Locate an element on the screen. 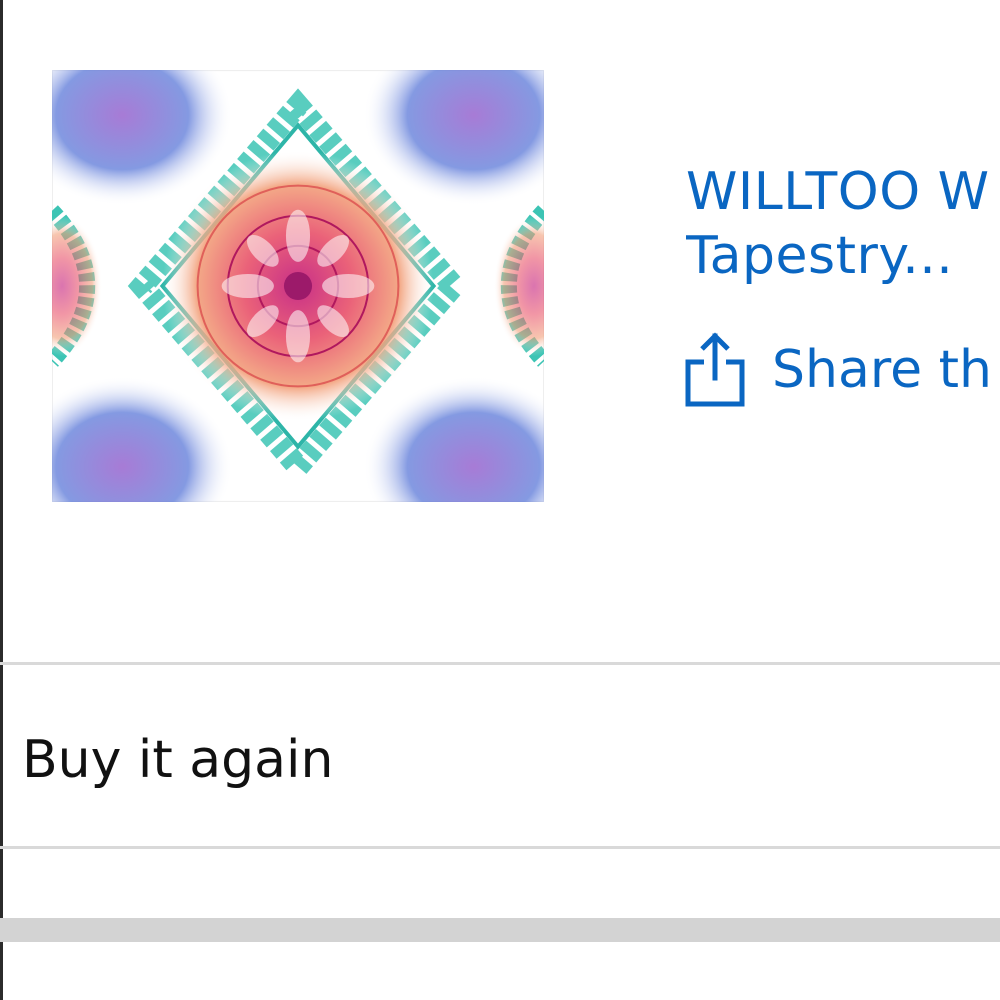  left-border is located at coordinates (1, 500).